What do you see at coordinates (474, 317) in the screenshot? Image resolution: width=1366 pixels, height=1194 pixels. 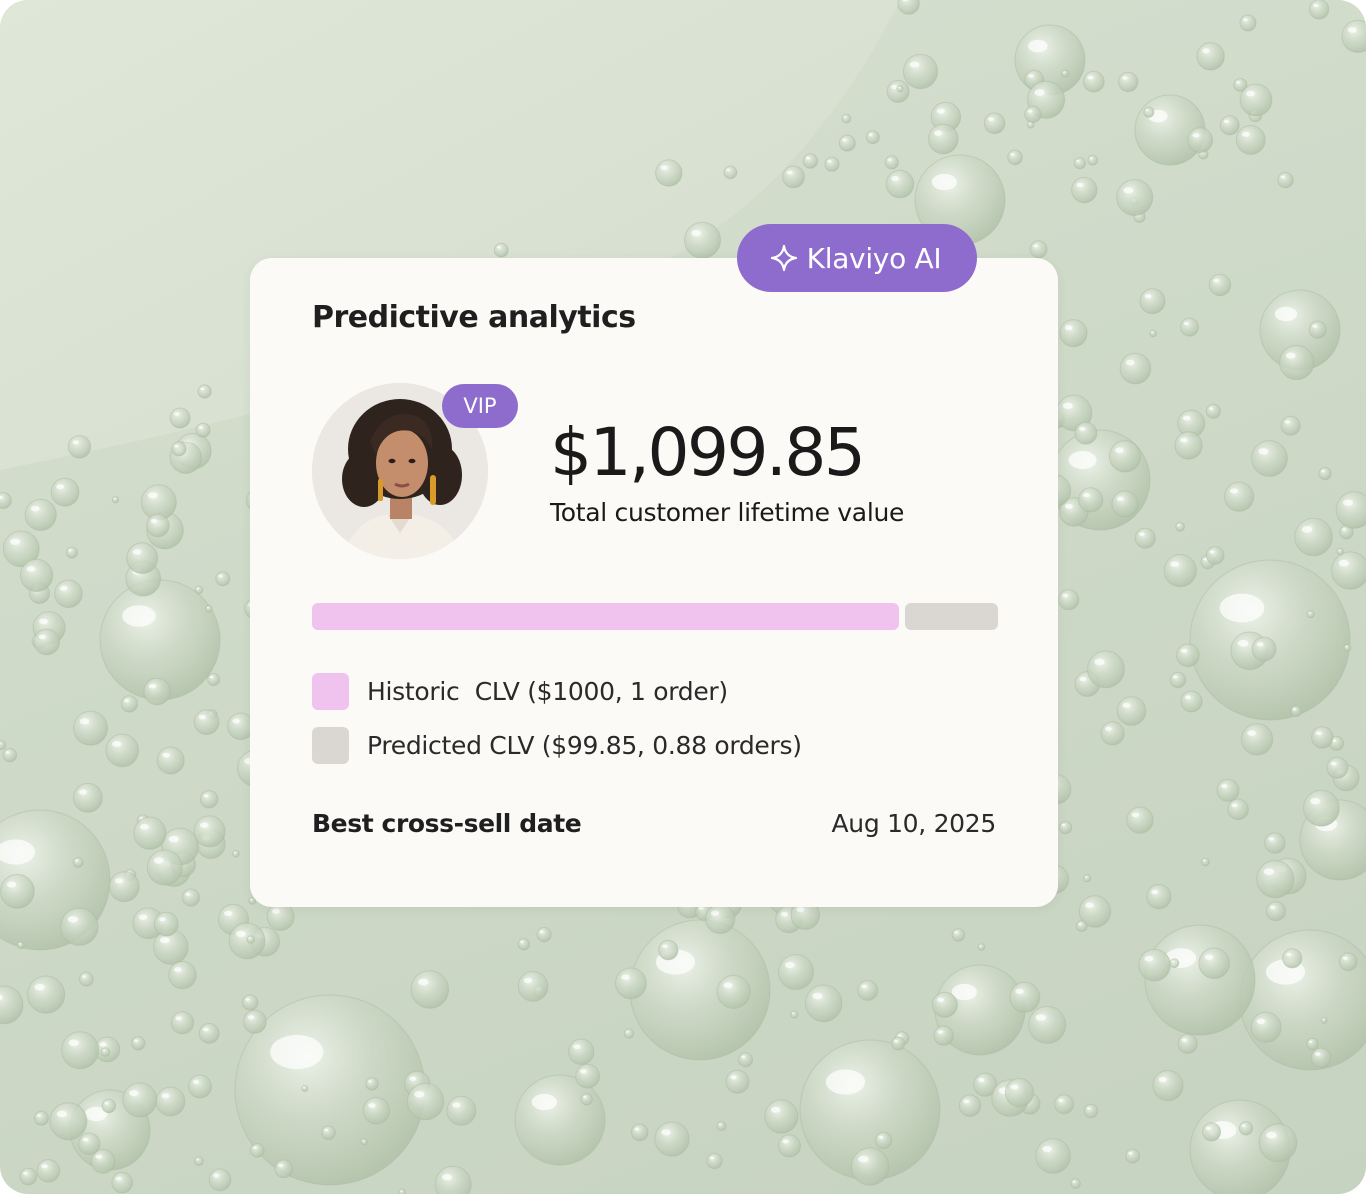 I see `card-title: Predictive analytics` at bounding box center [474, 317].